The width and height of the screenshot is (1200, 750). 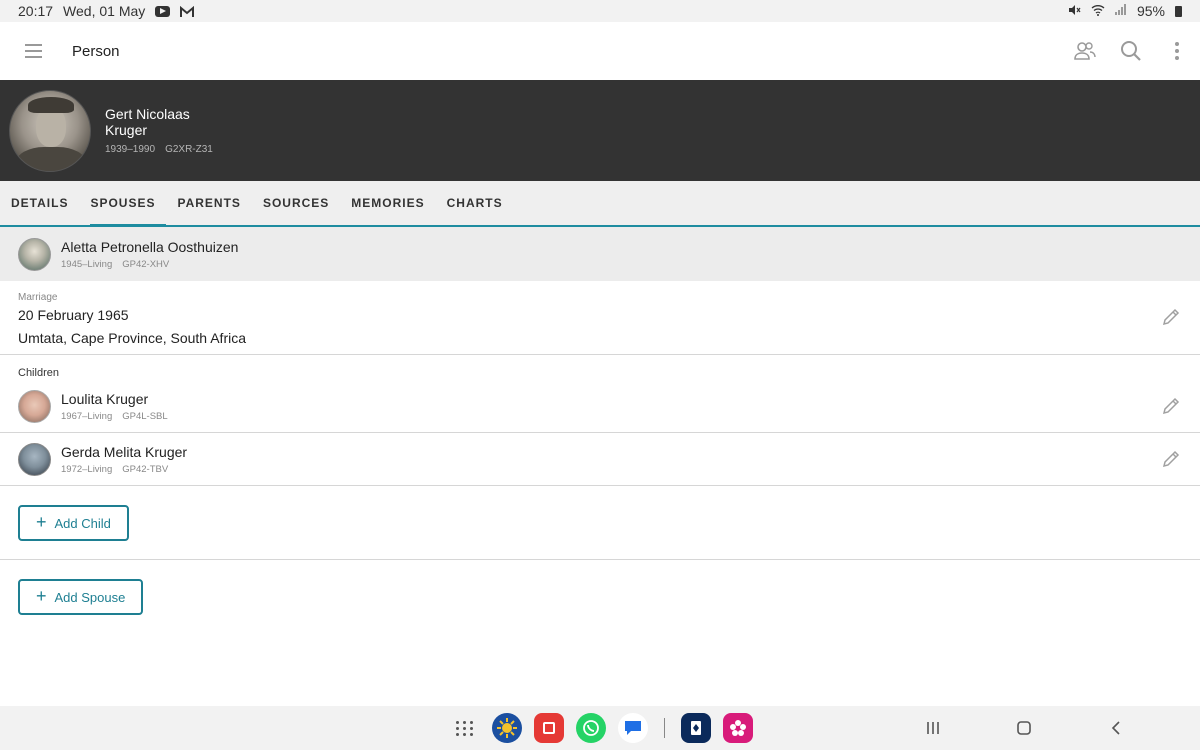 I want to click on list-item: Gerda Melita Kruger 1972–Living GP42-TBV, so click(x=600, y=459).